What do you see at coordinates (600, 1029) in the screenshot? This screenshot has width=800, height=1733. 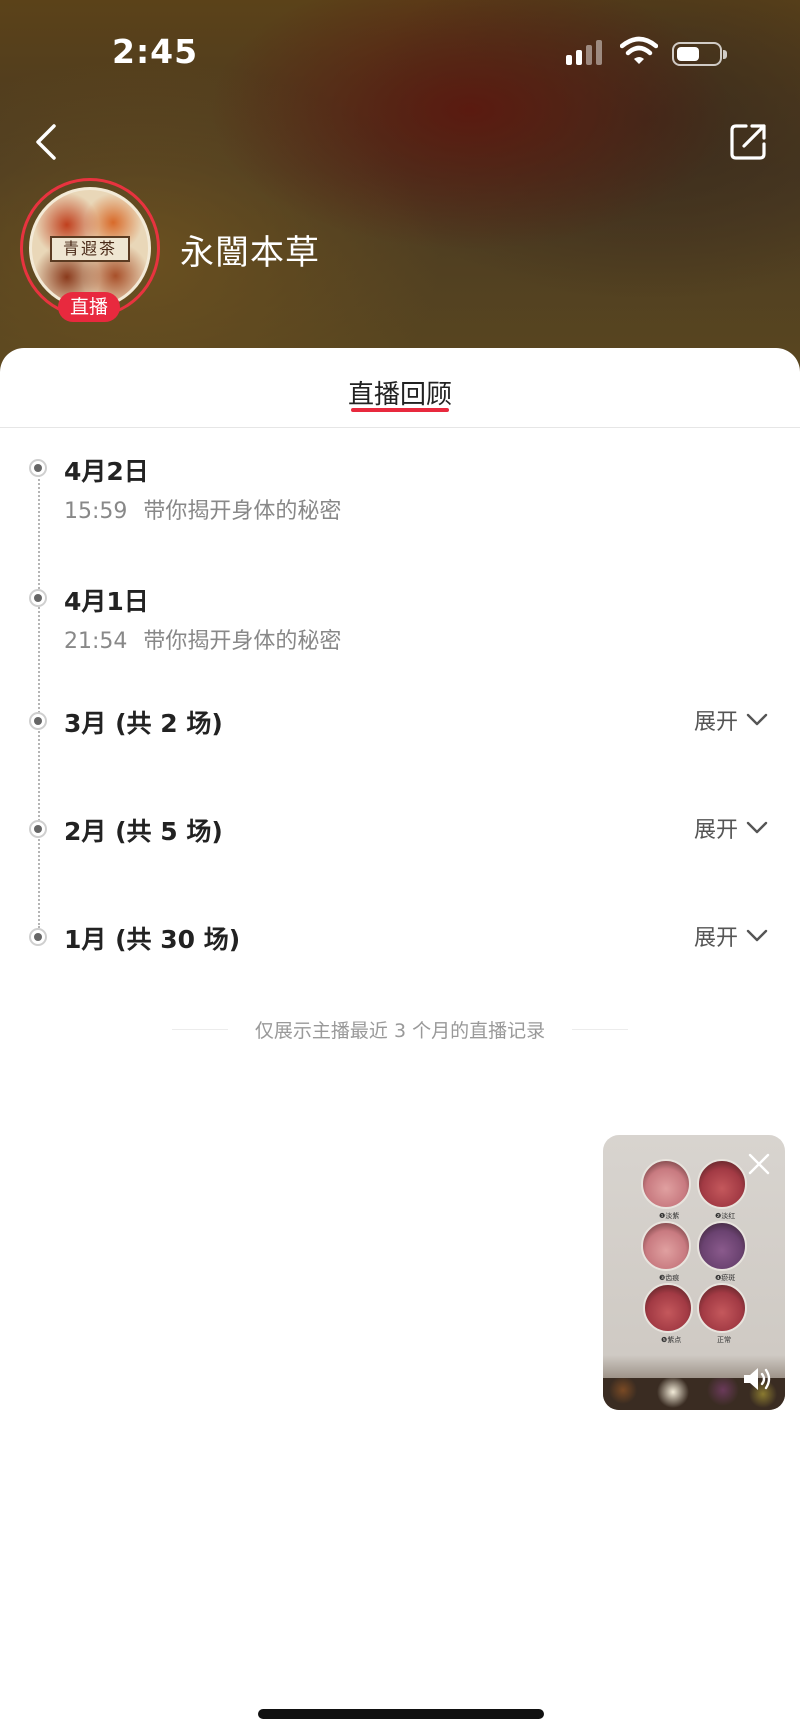 I see `footnote-divider-right` at bounding box center [600, 1029].